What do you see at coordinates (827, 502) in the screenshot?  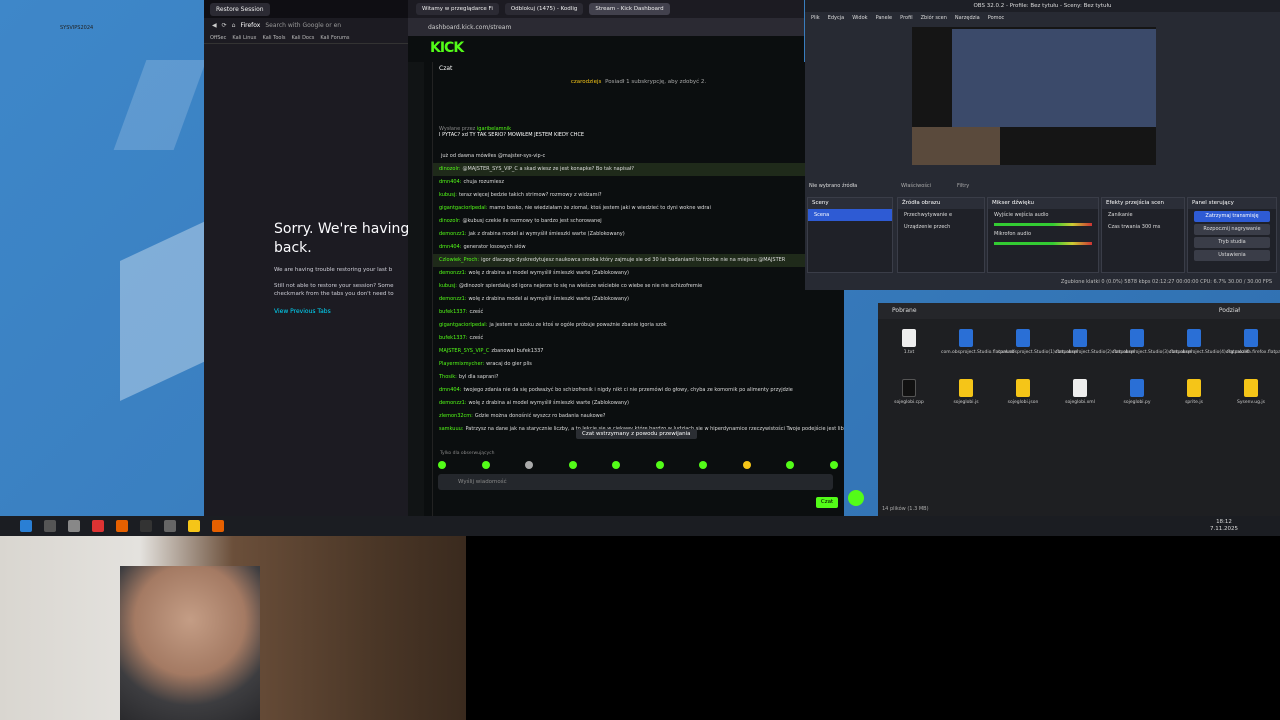 I see `chat-send-button: Czat` at bounding box center [827, 502].